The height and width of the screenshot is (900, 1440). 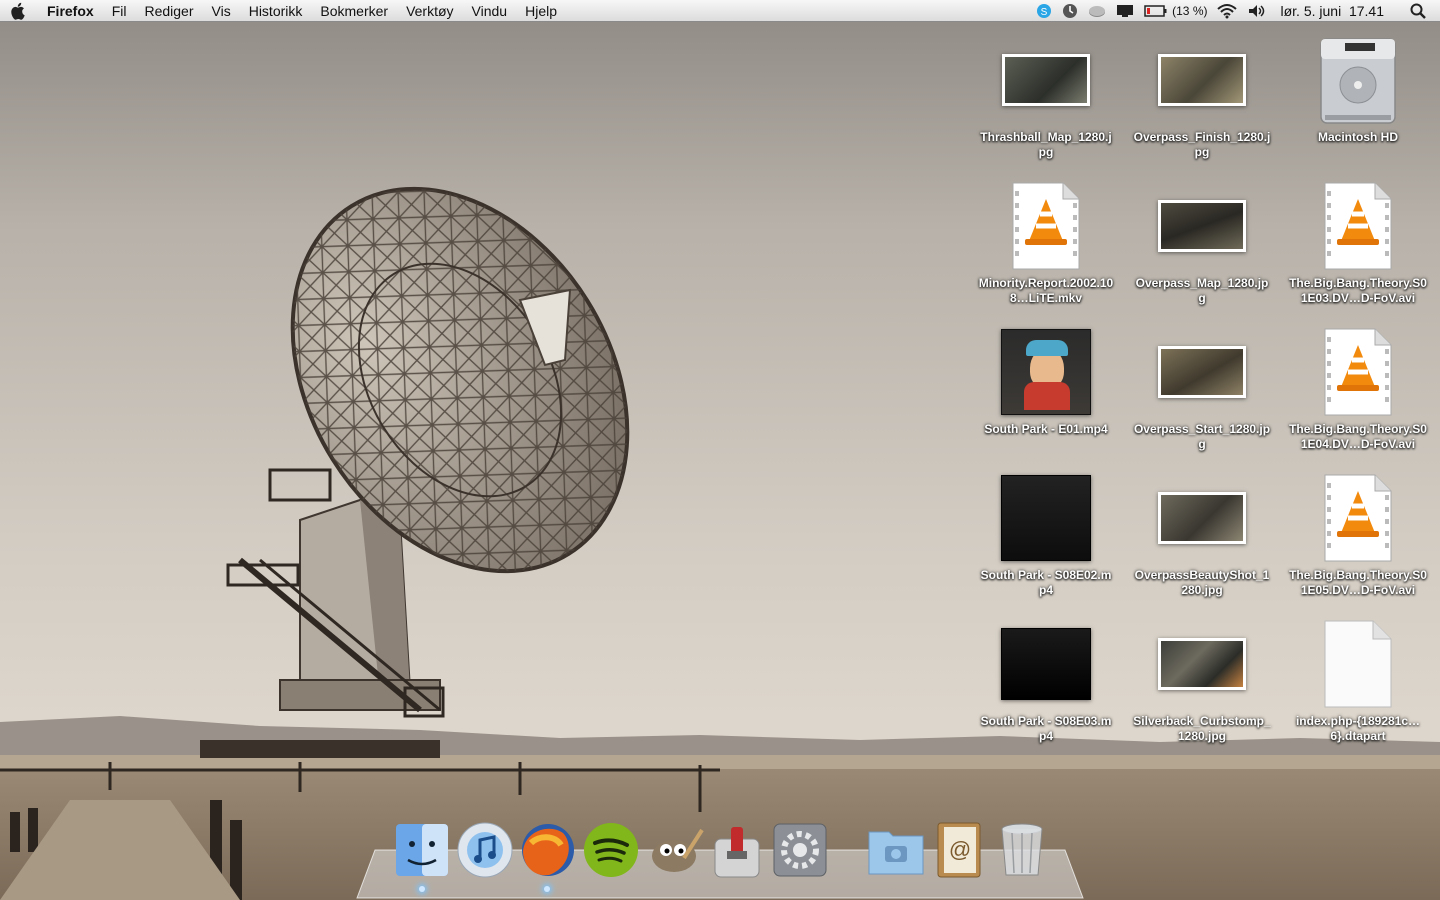 I want to click on dock-address-book-icon: @, so click(x=959, y=850).